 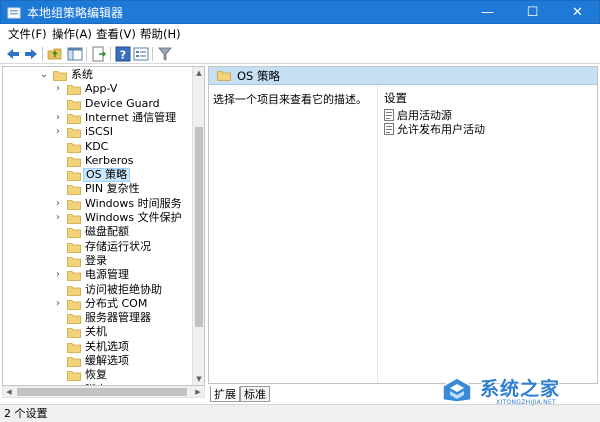 What do you see at coordinates (290, 99) in the screenshot?
I see `description-text: 选择一个项目来查看它的描述。` at bounding box center [290, 99].